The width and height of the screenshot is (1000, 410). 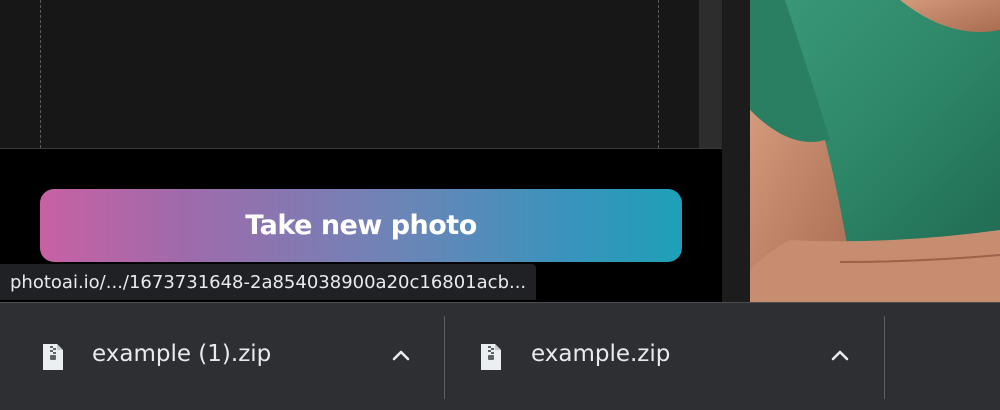 I want to click on drop-zone-right-border, so click(x=658, y=74).